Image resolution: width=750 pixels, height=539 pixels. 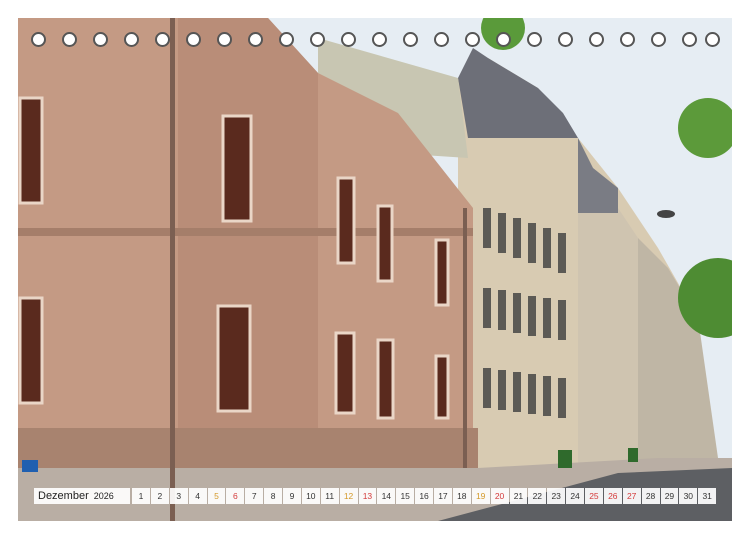 What do you see at coordinates (103, 496) in the screenshot?
I see `year-label: 2026` at bounding box center [103, 496].